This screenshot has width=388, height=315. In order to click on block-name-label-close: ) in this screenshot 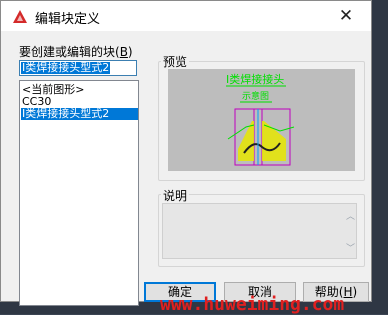, I will do `click(130, 52)`.